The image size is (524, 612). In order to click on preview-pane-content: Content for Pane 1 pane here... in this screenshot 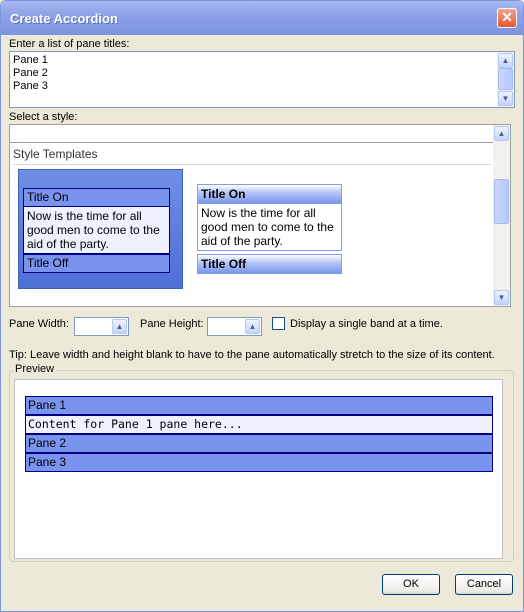, I will do `click(259, 424)`.